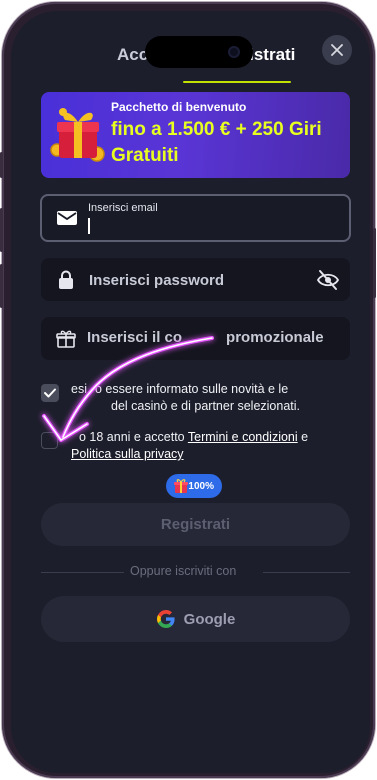  What do you see at coordinates (165, 619) in the screenshot?
I see `google-icon` at bounding box center [165, 619].